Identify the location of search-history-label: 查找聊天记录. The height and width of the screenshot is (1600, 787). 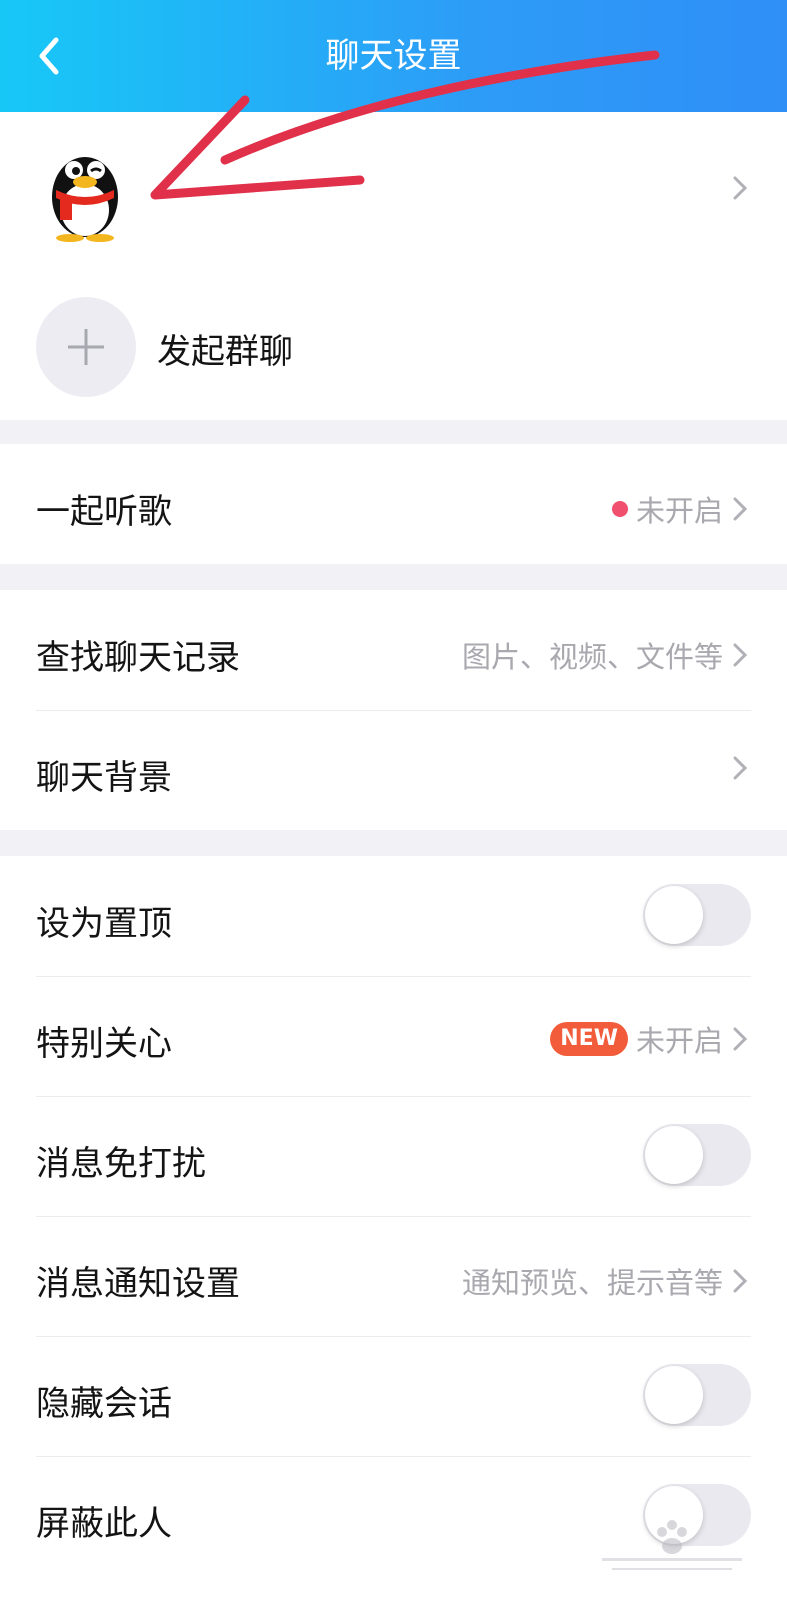
(138, 658).